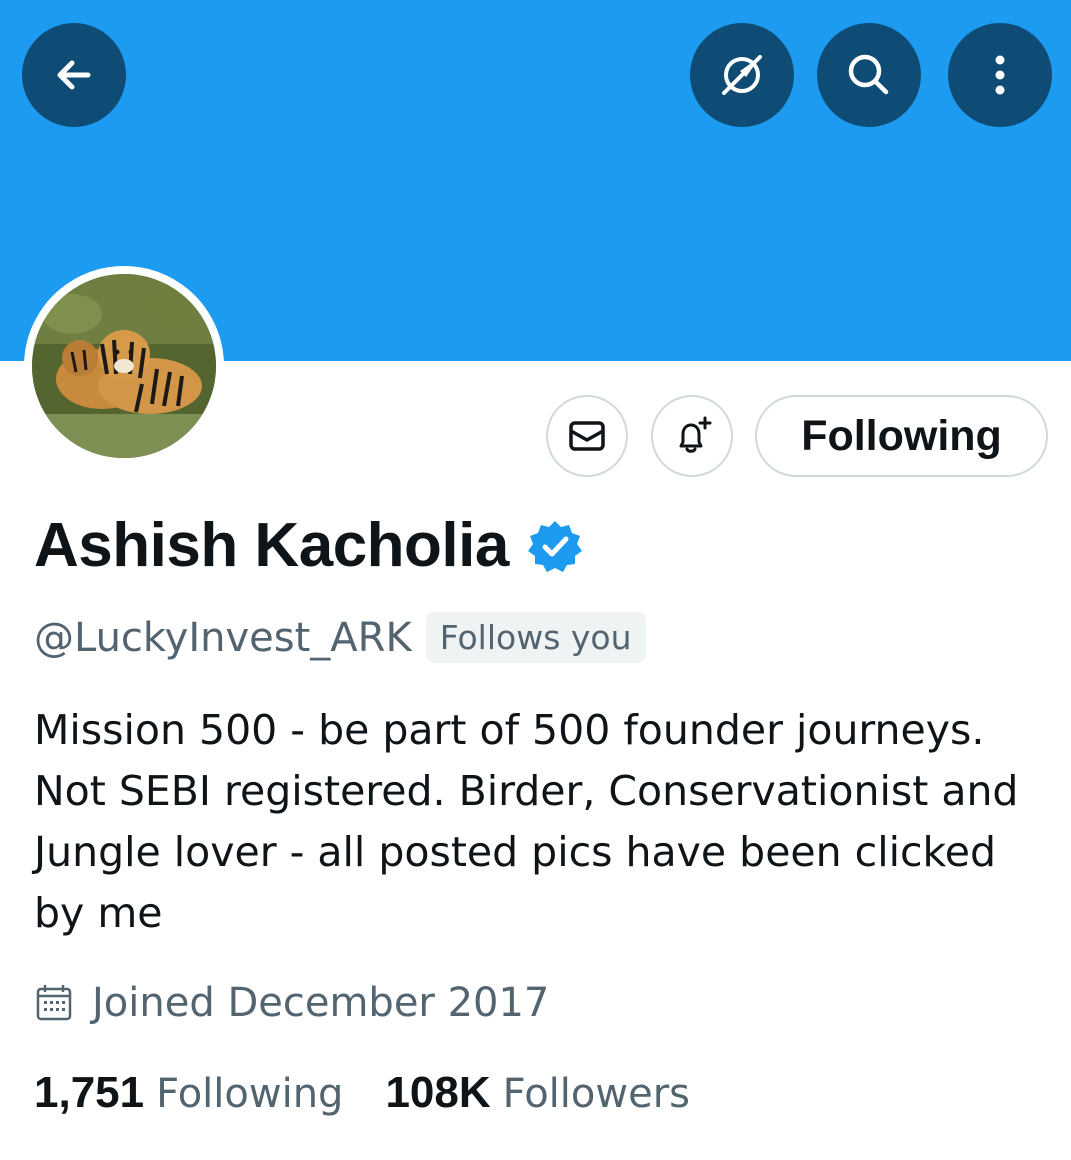 The height and width of the screenshot is (1160, 1071). I want to click on explore-button, so click(742, 75).